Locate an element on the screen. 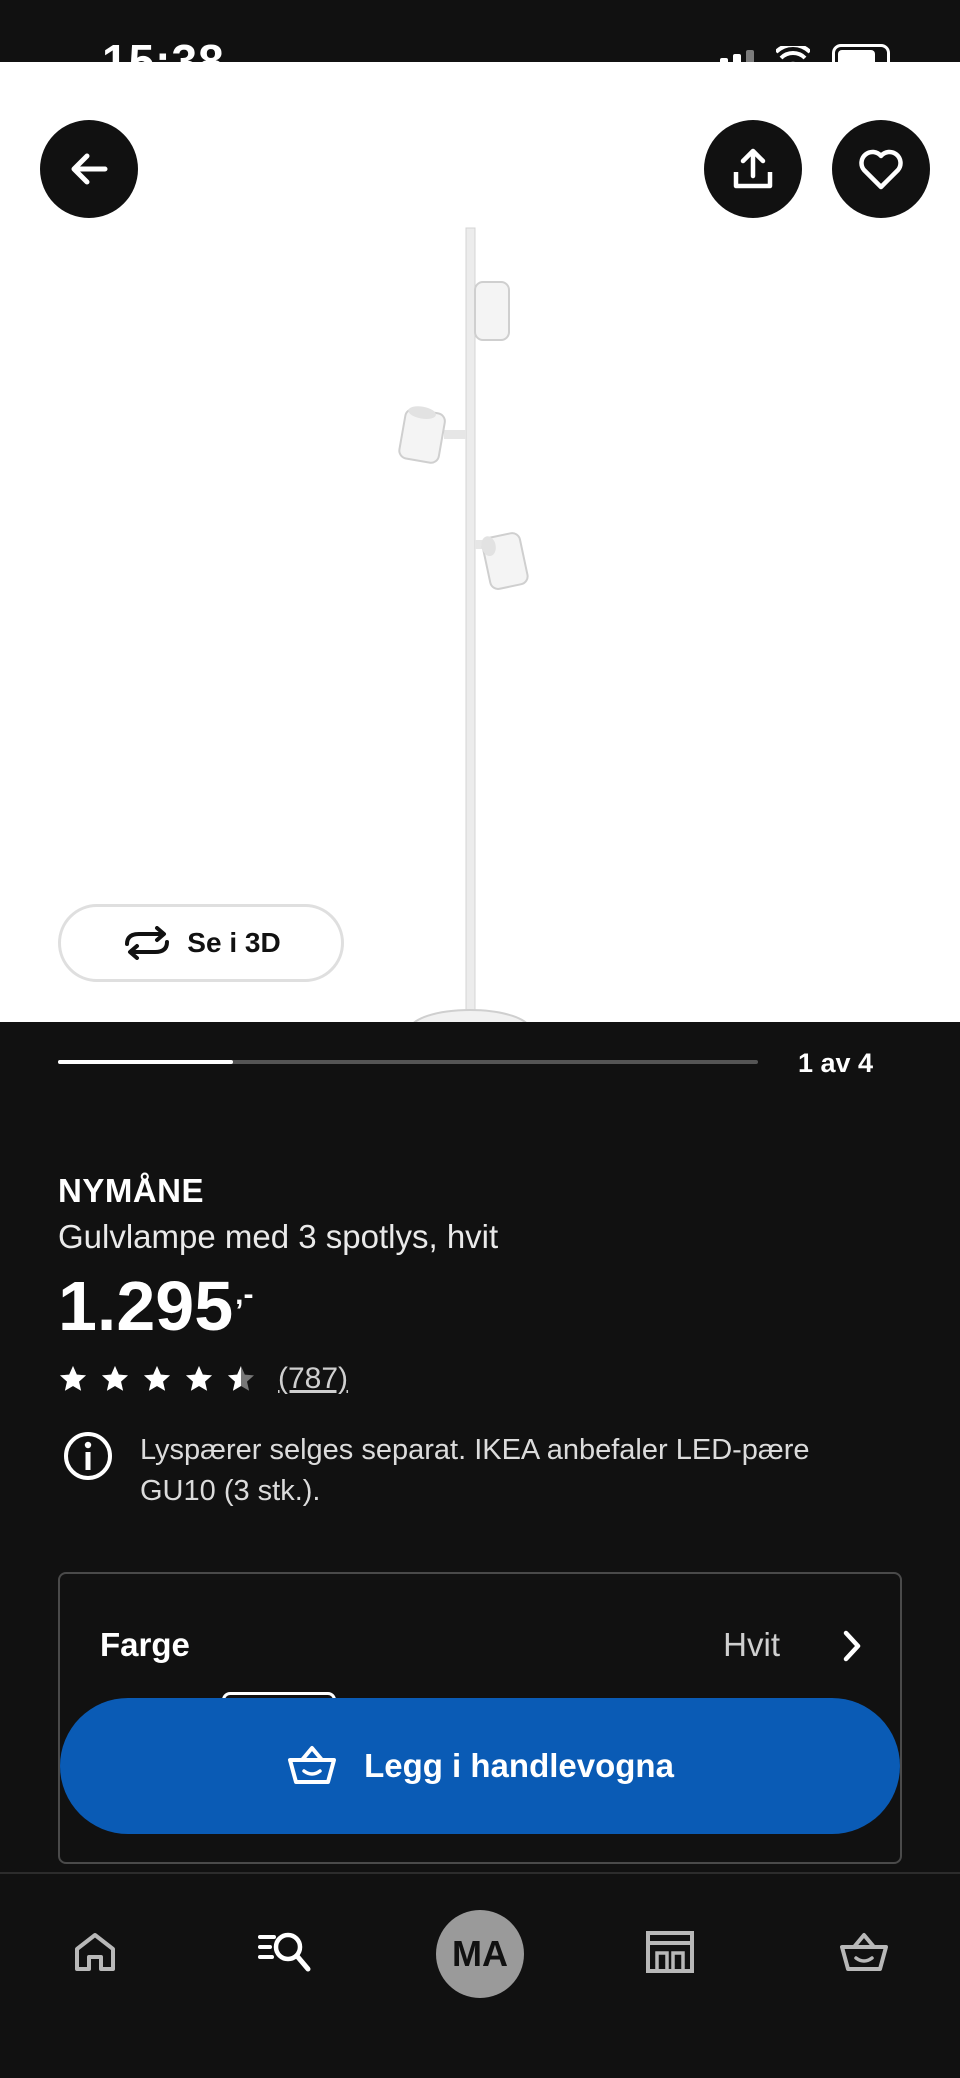 This screenshot has width=960, height=2078. heart-icon is located at coordinates (881, 169).